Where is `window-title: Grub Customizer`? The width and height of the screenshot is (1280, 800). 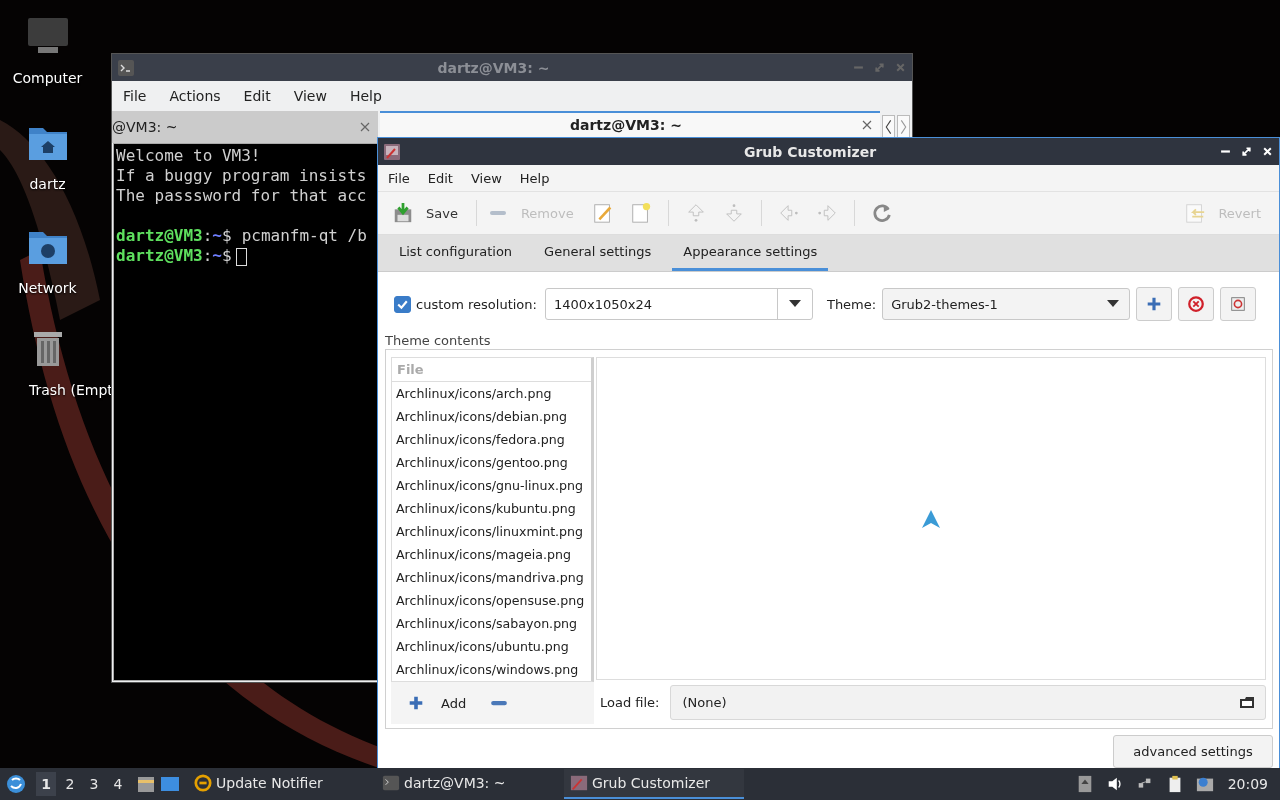
window-title: Grub Customizer is located at coordinates (810, 151).